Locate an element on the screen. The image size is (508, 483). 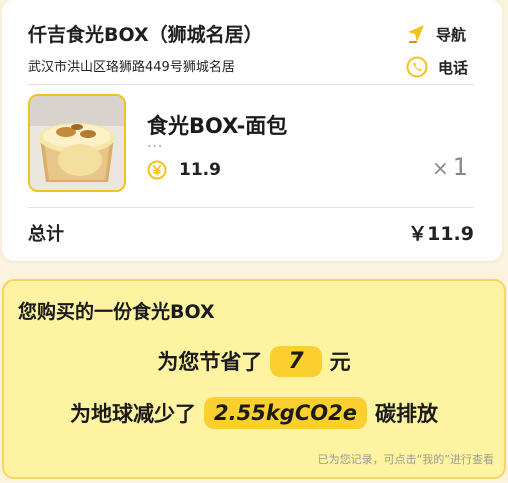
saving-value: 7 is located at coordinates (296, 361).